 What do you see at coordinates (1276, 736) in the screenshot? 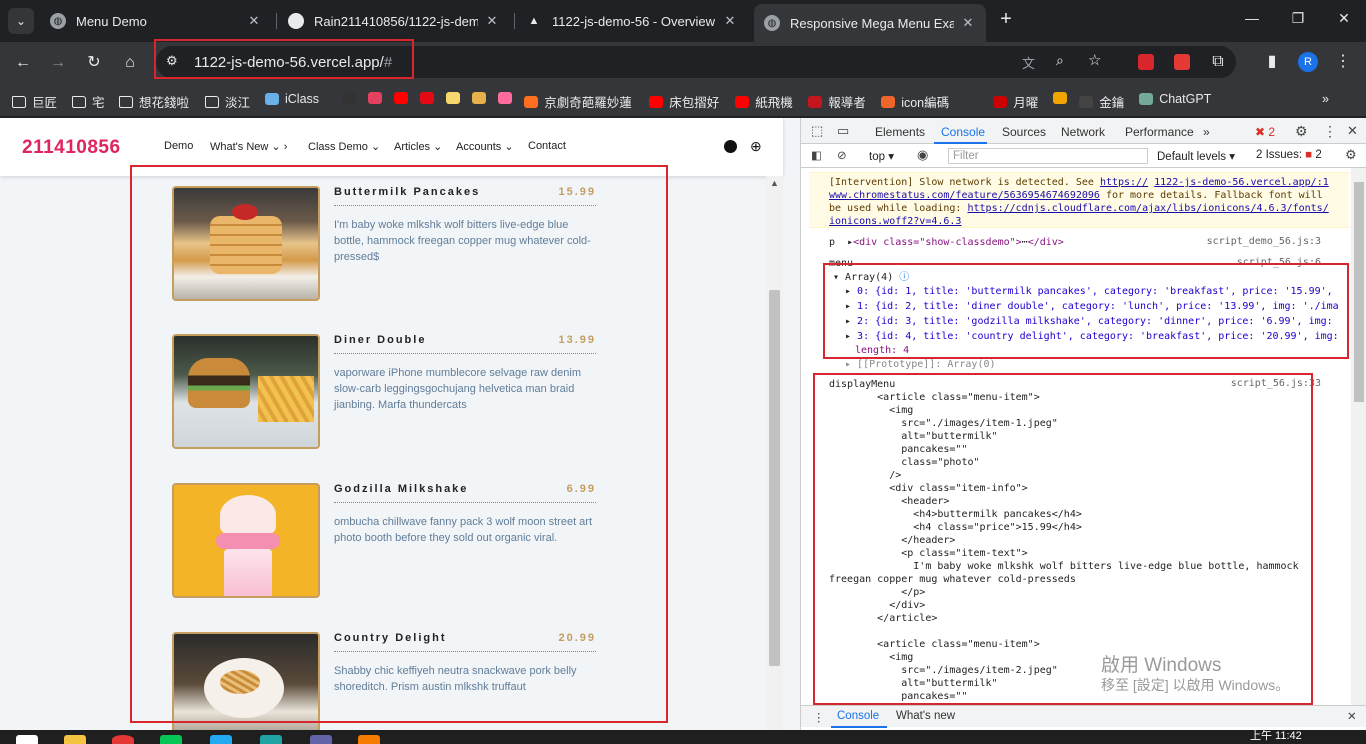
I see `taskbar-clock: 上午 11:42` at bounding box center [1276, 736].